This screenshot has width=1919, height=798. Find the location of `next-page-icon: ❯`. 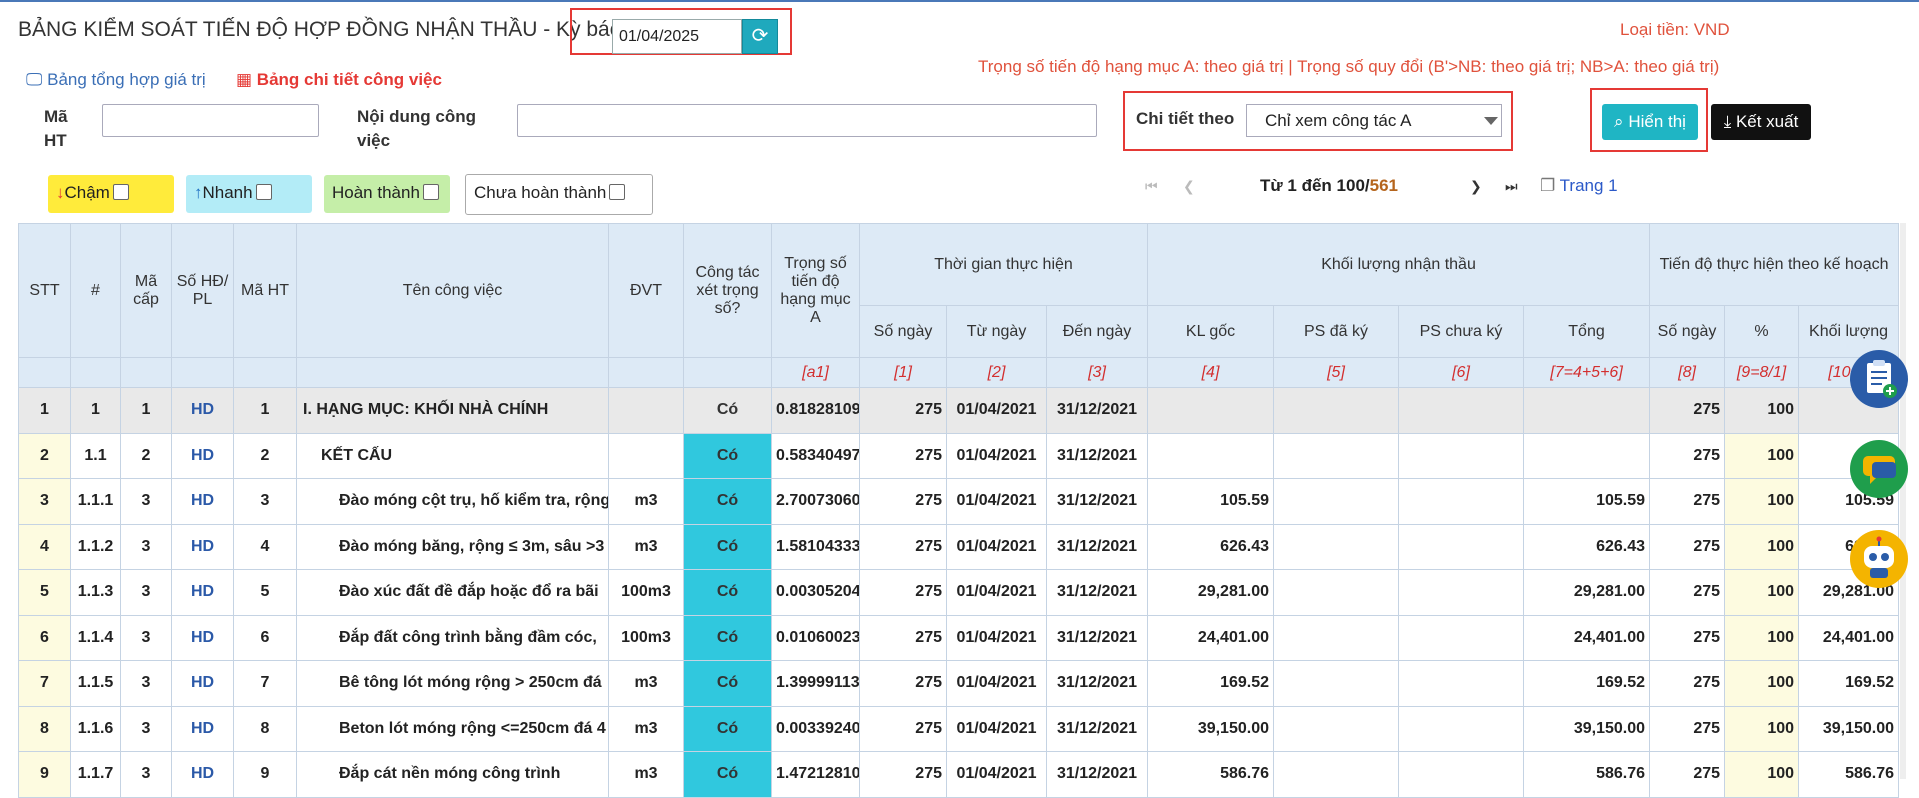

next-page-icon: ❯ is located at coordinates (1476, 186).